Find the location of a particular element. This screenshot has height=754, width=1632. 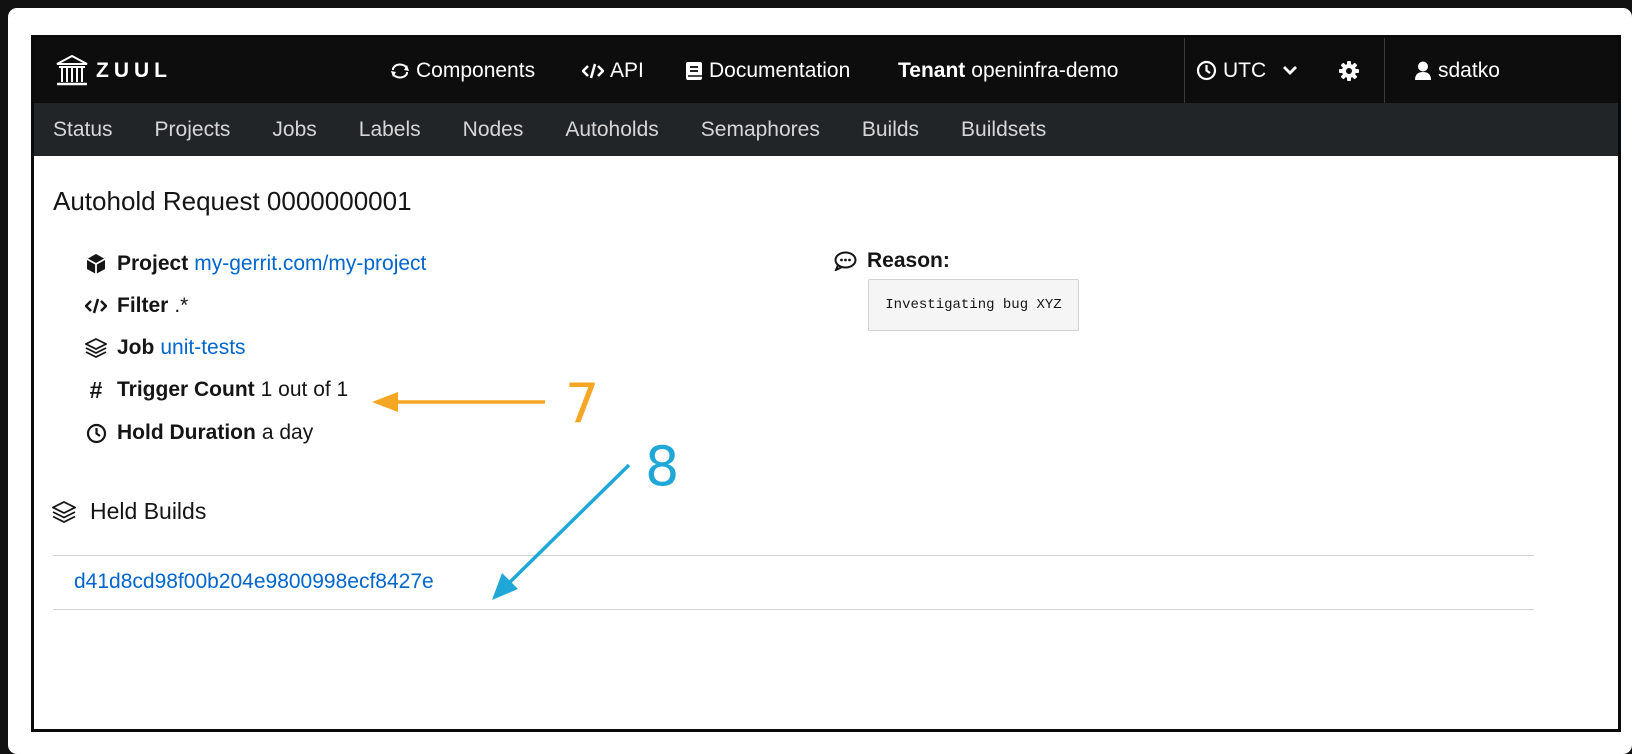

user-menu: sdatko is located at coordinates (1457, 70).